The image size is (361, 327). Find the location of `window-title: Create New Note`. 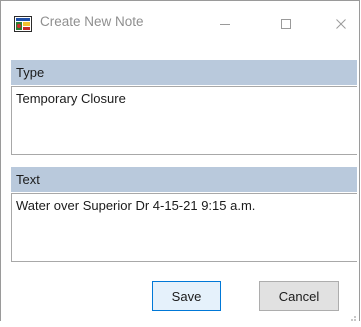

window-title: Create New Note is located at coordinates (92, 21).